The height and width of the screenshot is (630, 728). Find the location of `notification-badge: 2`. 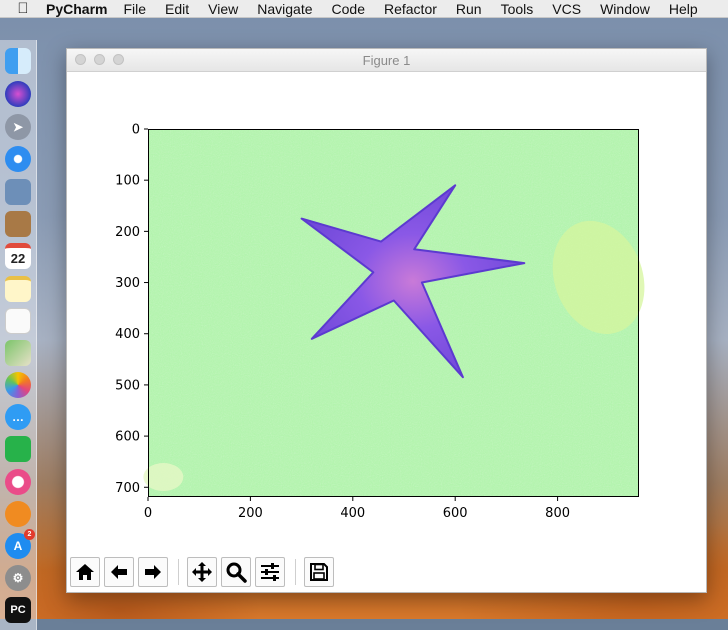

notification-badge: 2 is located at coordinates (29, 534).